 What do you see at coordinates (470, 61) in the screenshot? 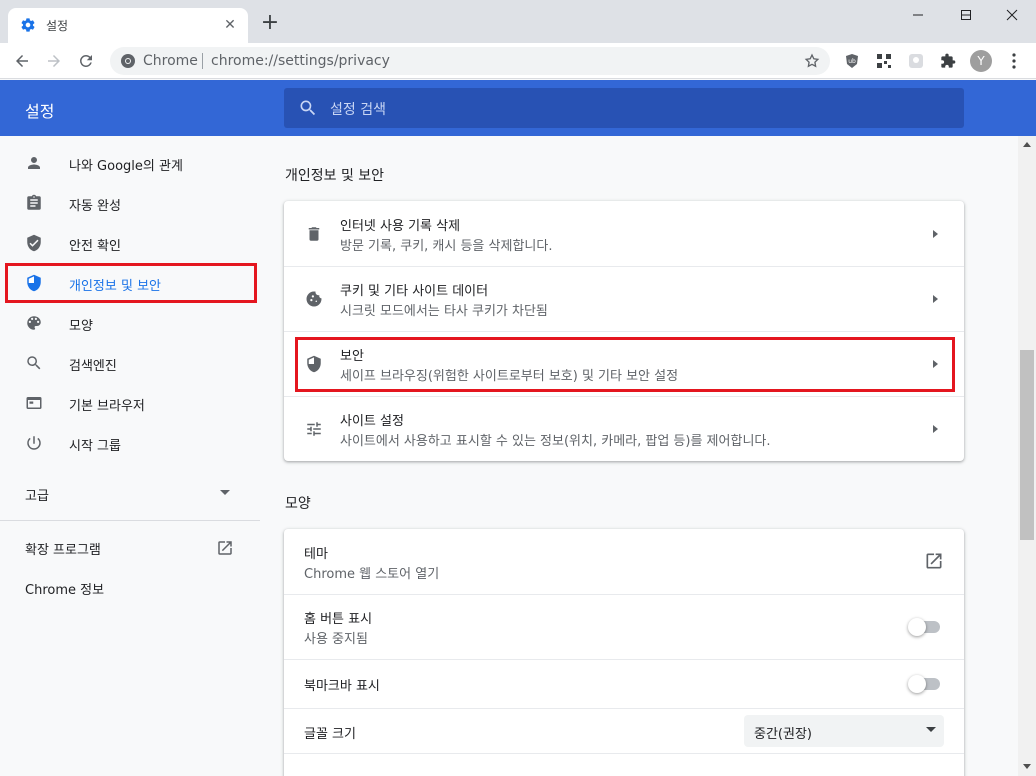
I see `address-bar: Chrome chrome://settings/privacy` at bounding box center [470, 61].